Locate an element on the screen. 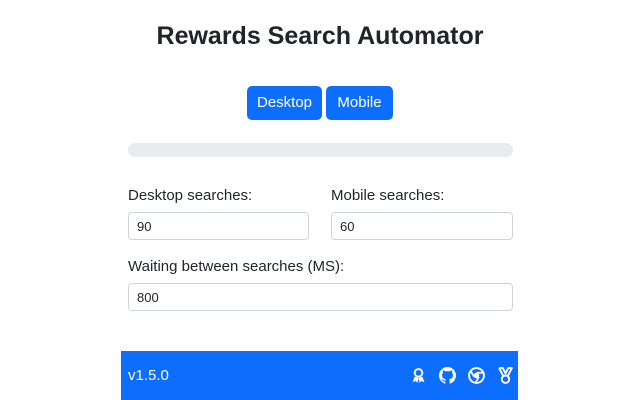 This screenshot has width=640, height=400. mode-button-group: Desktop Mobile is located at coordinates (320, 103).